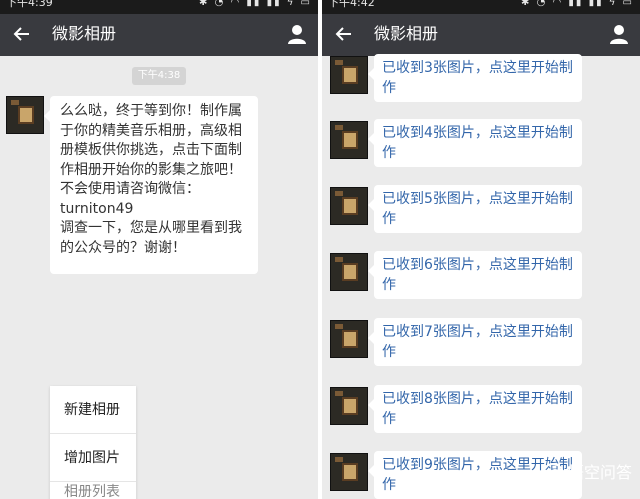  What do you see at coordinates (478, 399) in the screenshot?
I see `message-link-text: 已收到8张图片，点这里开始制` at bounding box center [478, 399].